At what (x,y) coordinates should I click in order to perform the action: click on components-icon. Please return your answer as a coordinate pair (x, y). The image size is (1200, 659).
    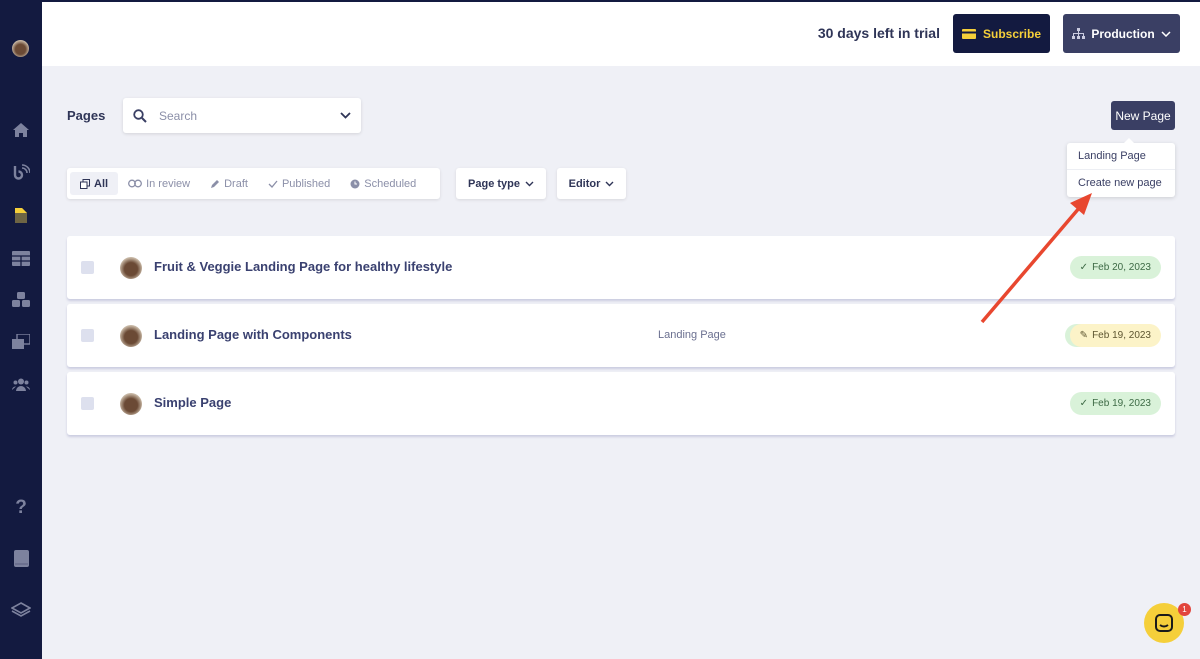
    Looking at the image, I should click on (21, 300).